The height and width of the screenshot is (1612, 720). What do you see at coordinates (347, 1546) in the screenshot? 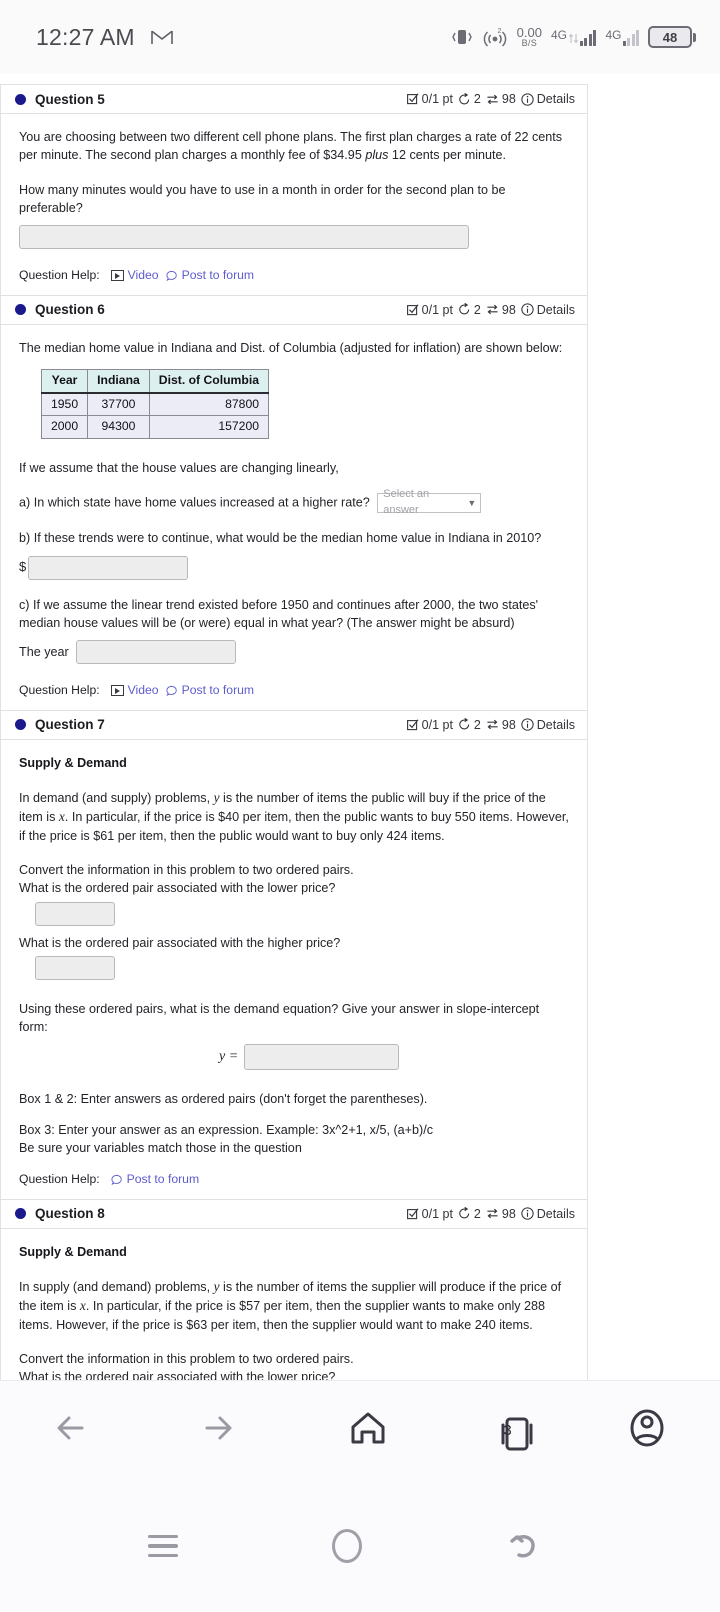
I see `android-home-button` at bounding box center [347, 1546].